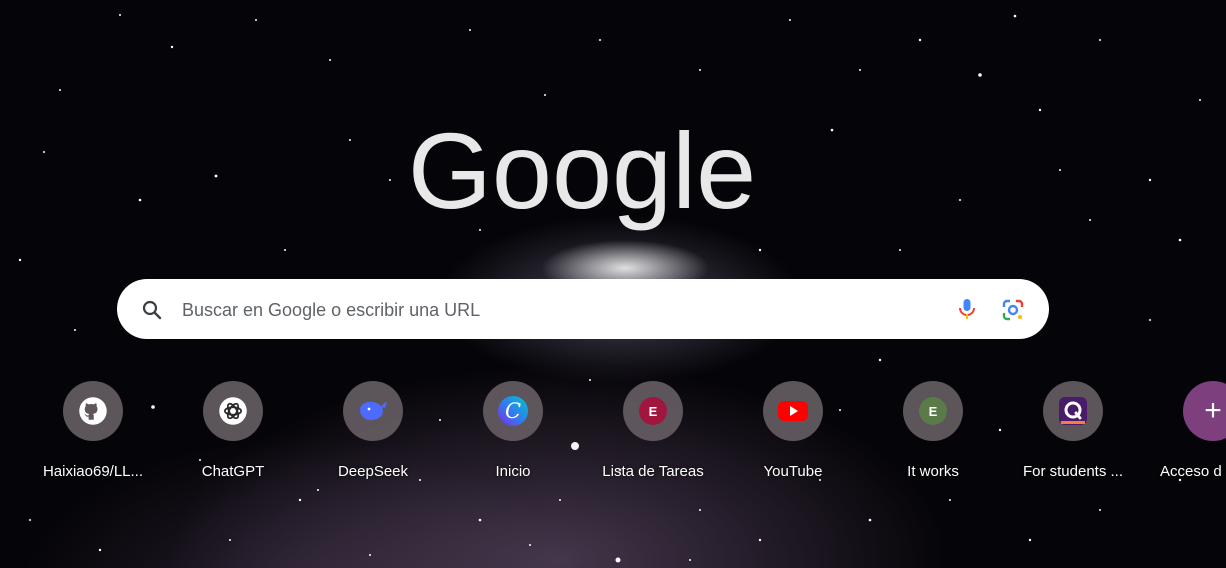 The height and width of the screenshot is (568, 1226). What do you see at coordinates (1013, 310) in the screenshot?
I see `google-lens-icon` at bounding box center [1013, 310].